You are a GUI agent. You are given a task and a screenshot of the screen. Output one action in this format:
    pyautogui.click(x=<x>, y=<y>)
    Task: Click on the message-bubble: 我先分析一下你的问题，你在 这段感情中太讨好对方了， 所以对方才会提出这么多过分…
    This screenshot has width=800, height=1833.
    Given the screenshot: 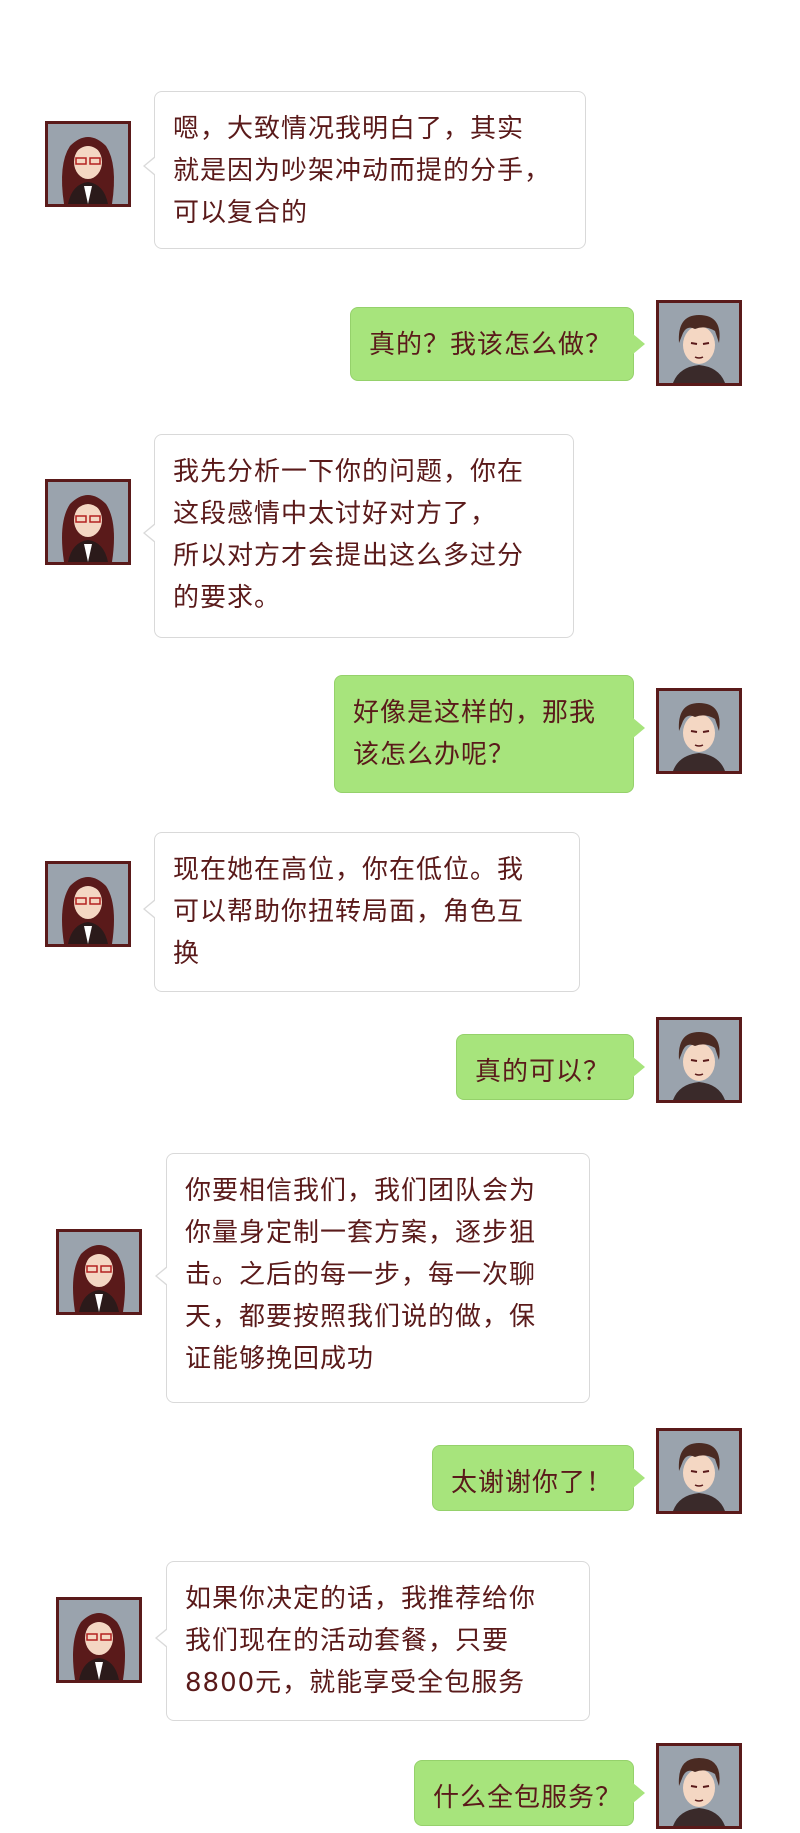 What is the action you would take?
    pyautogui.click(x=358, y=536)
    